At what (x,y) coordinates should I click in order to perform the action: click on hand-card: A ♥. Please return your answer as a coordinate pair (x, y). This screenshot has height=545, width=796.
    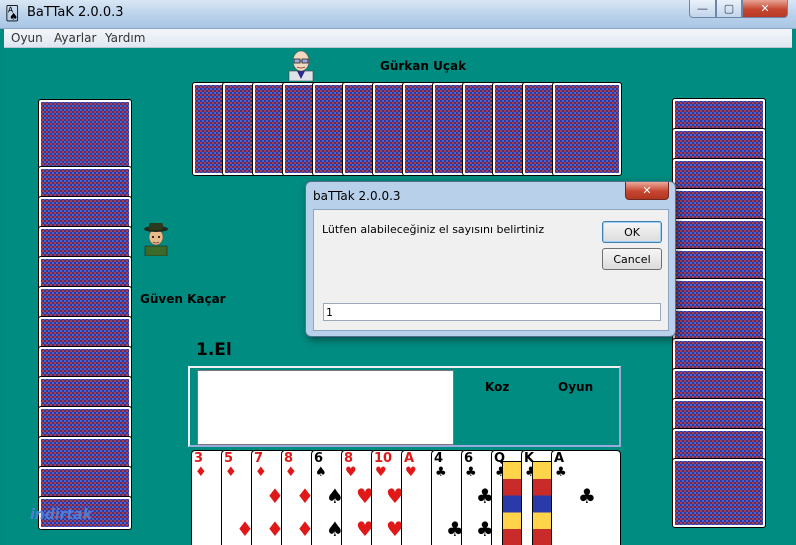
    Looking at the image, I should click on (418, 497).